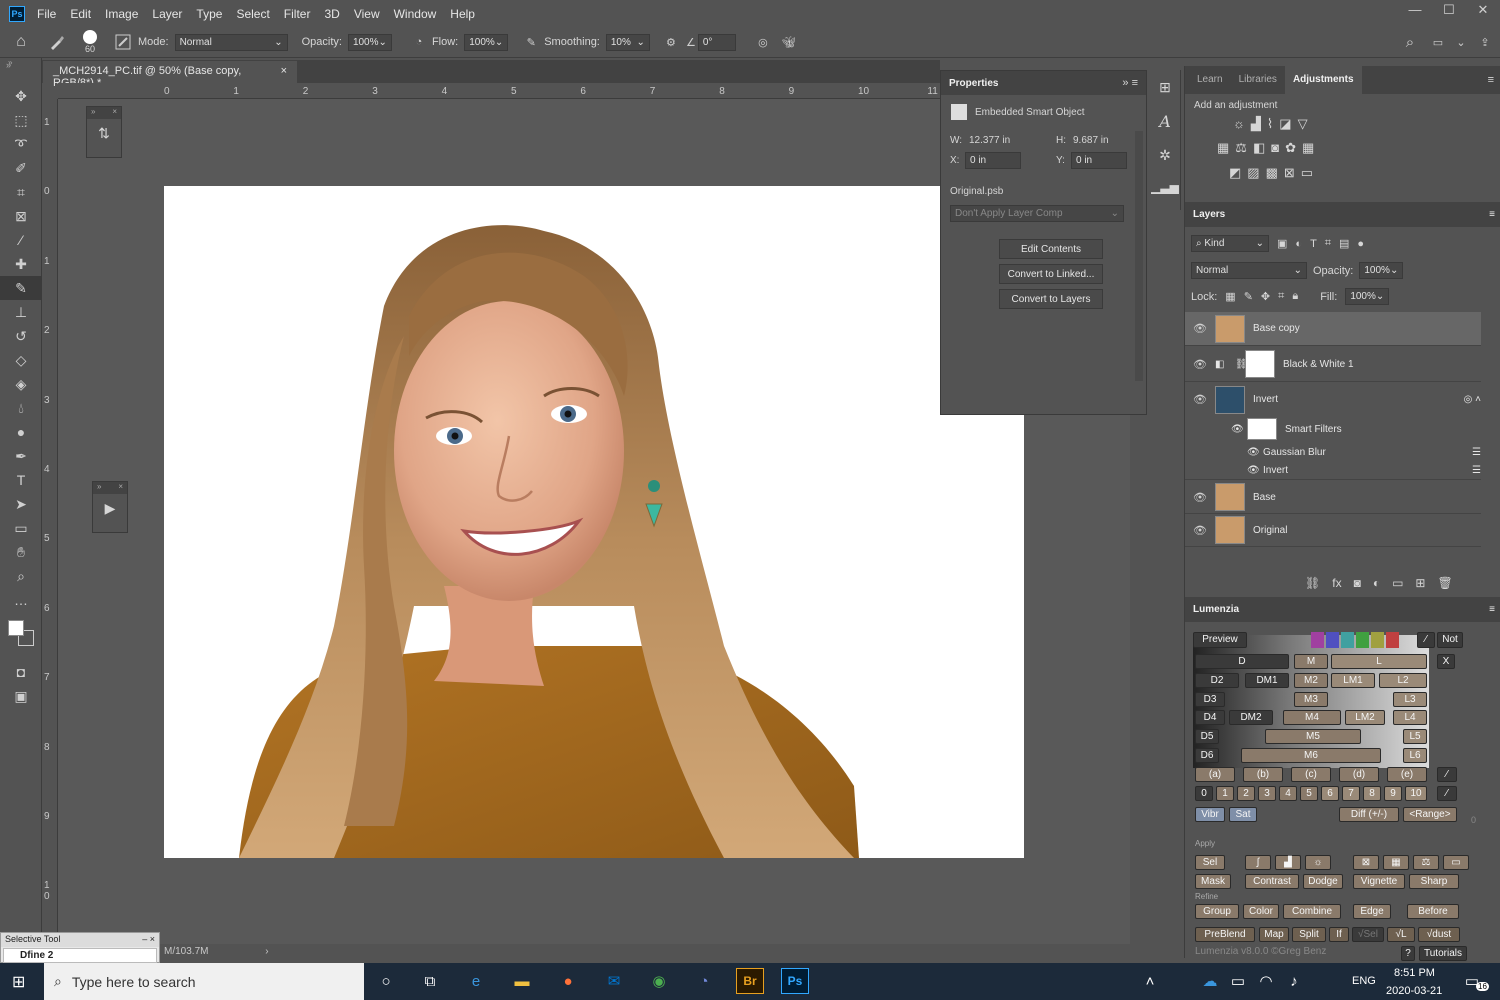 This screenshot has height=1000, width=1500. Describe the element at coordinates (1311, 755) in the screenshot. I see `lumenzia-m6: M6` at that location.